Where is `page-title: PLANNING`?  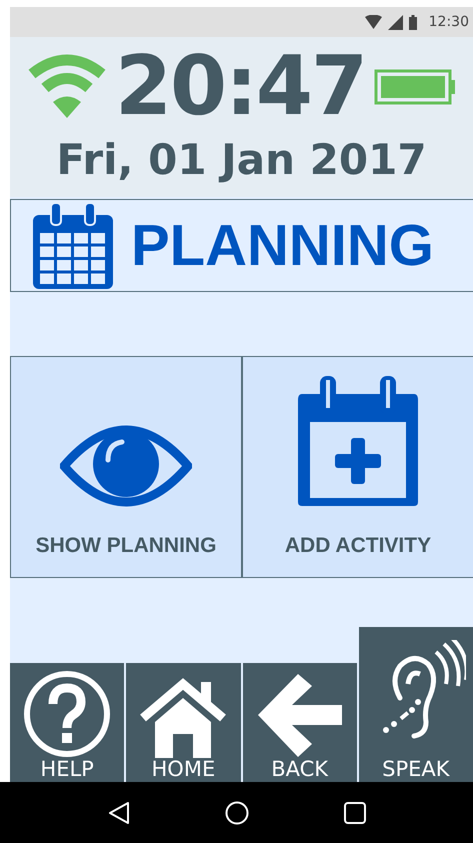 page-title: PLANNING is located at coordinates (282, 245).